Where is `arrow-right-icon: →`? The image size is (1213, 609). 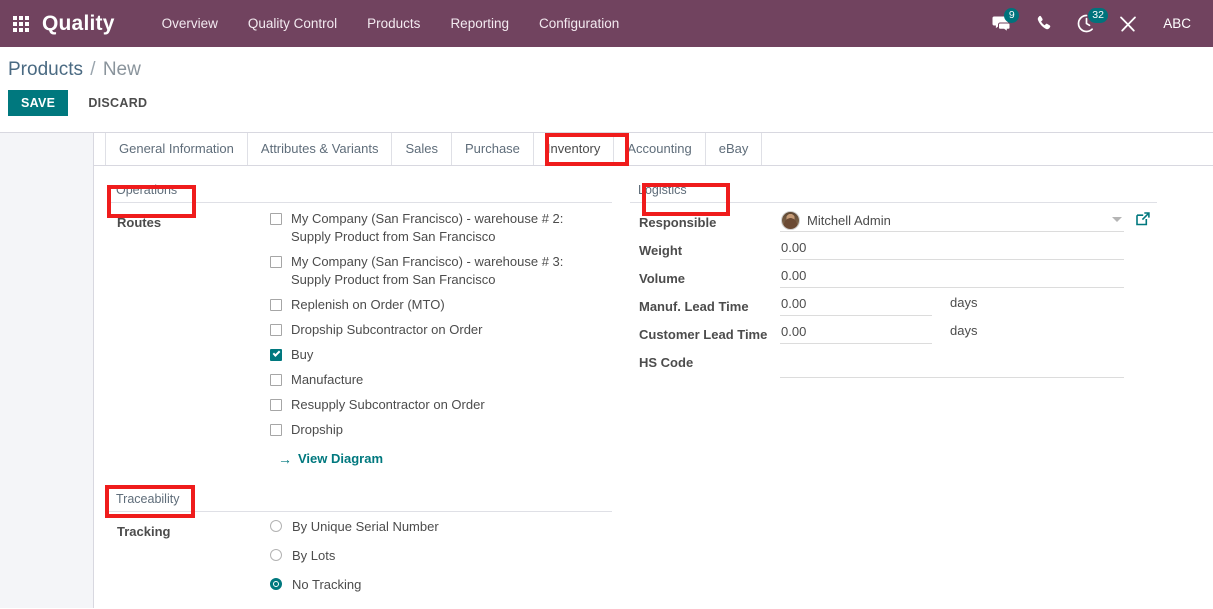 arrow-right-icon: → is located at coordinates (285, 458).